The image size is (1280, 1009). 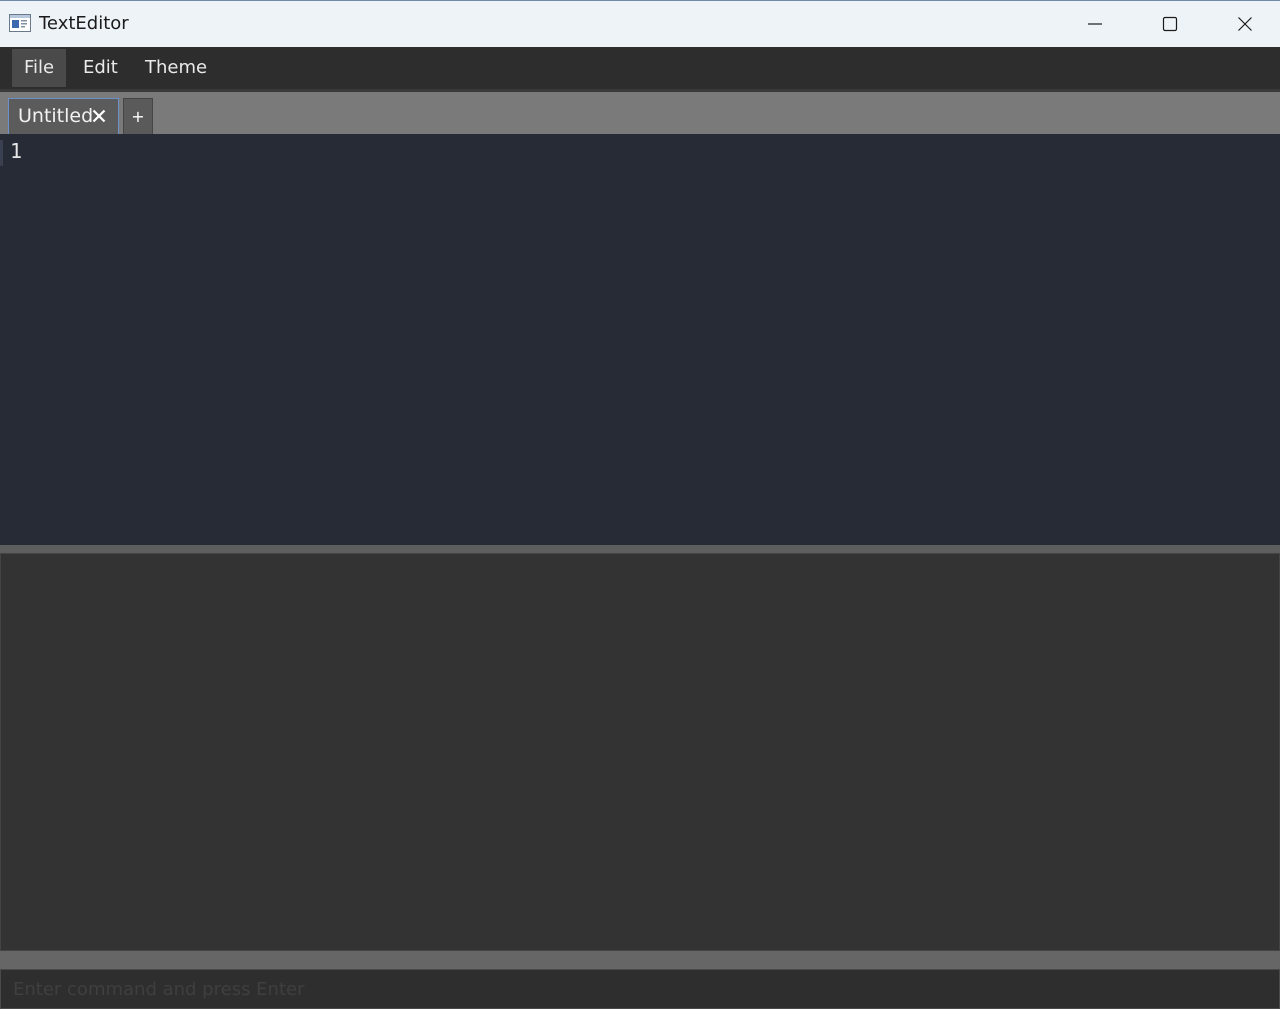 What do you see at coordinates (640, 23) in the screenshot?
I see `title-bar: TextEditor` at bounding box center [640, 23].